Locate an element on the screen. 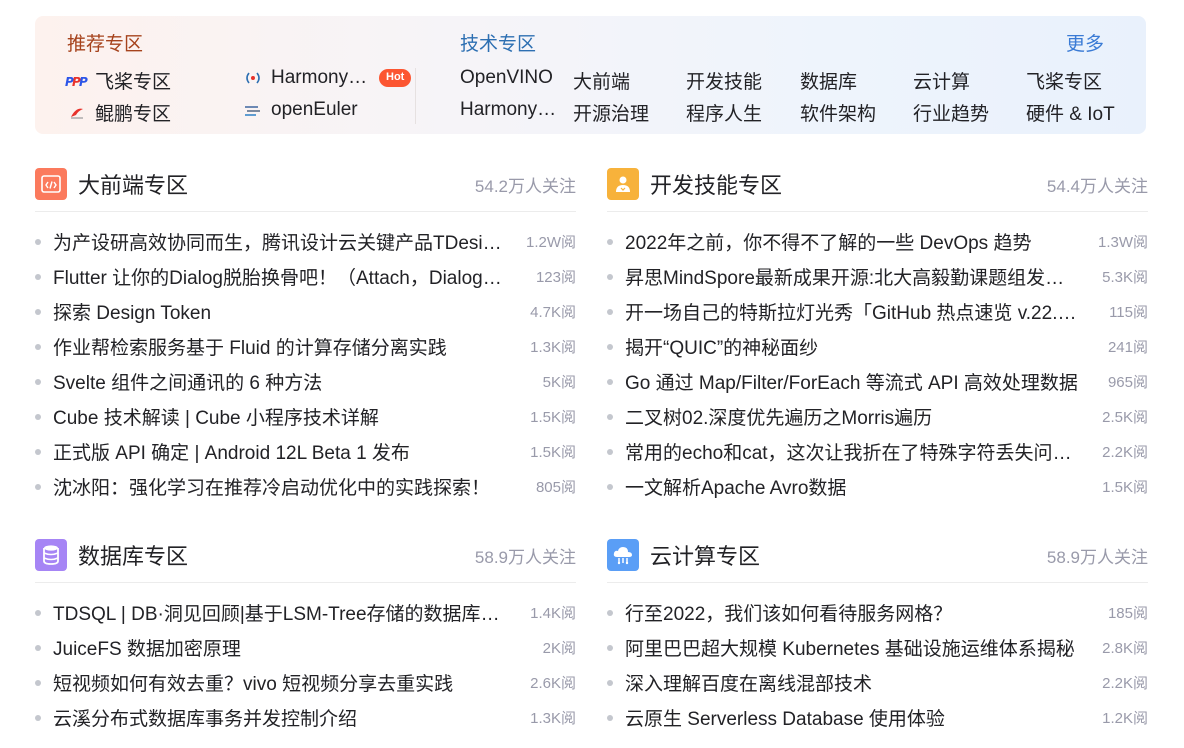 The width and height of the screenshot is (1184, 748). more-link: 更多 is located at coordinates (1085, 42).